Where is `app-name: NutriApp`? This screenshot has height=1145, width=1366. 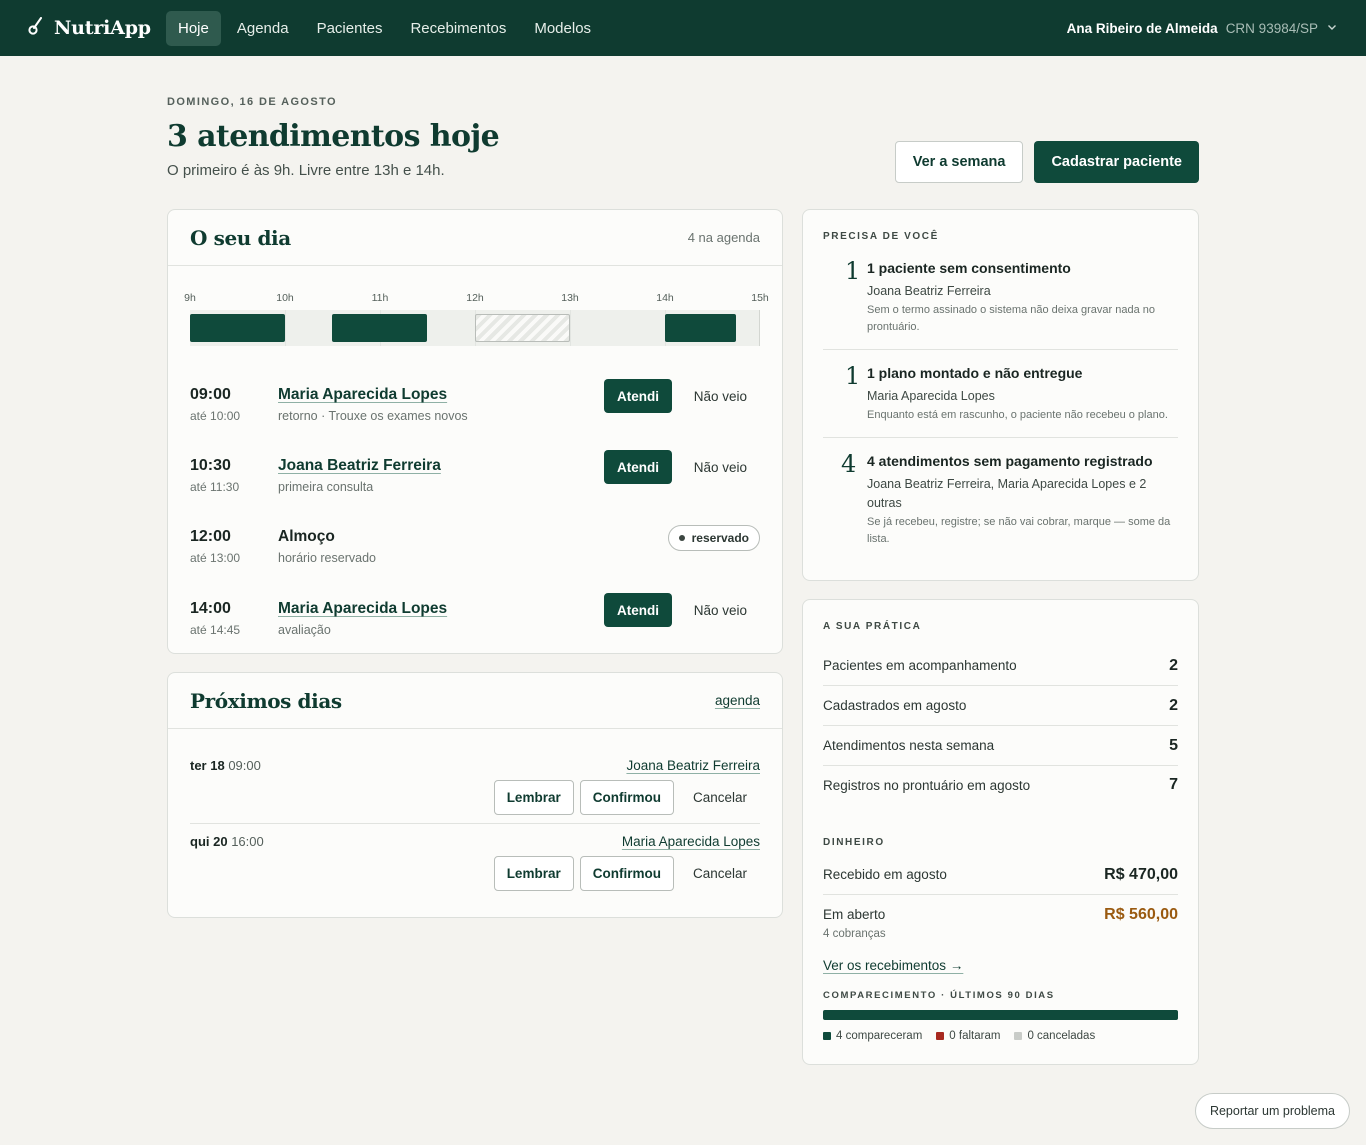 app-name: NutriApp is located at coordinates (102, 28).